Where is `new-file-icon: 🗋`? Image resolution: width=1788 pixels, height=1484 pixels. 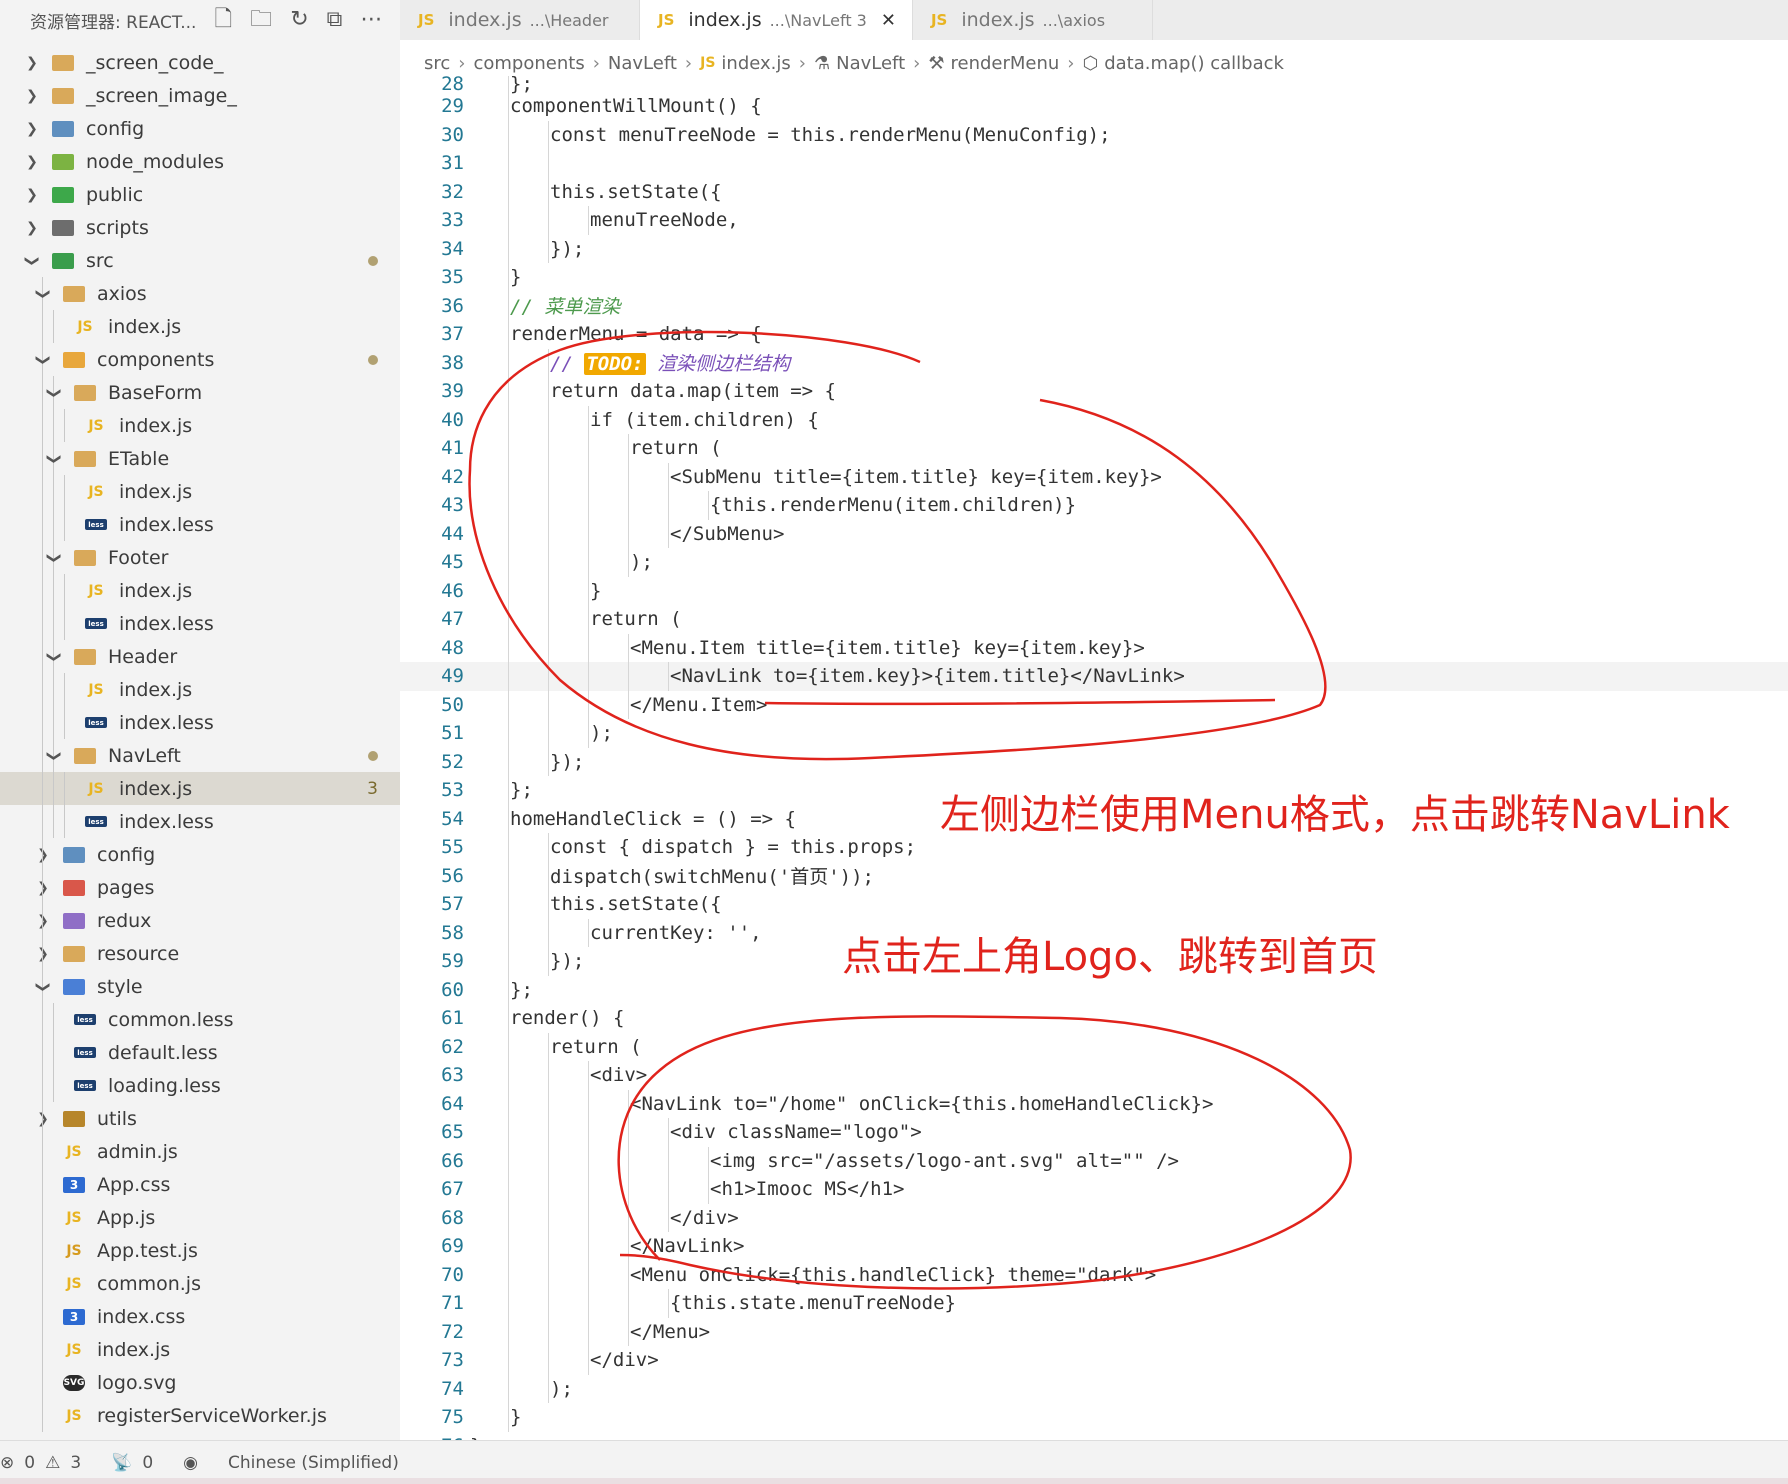 new-file-icon: 🗋 is located at coordinates (223, 20).